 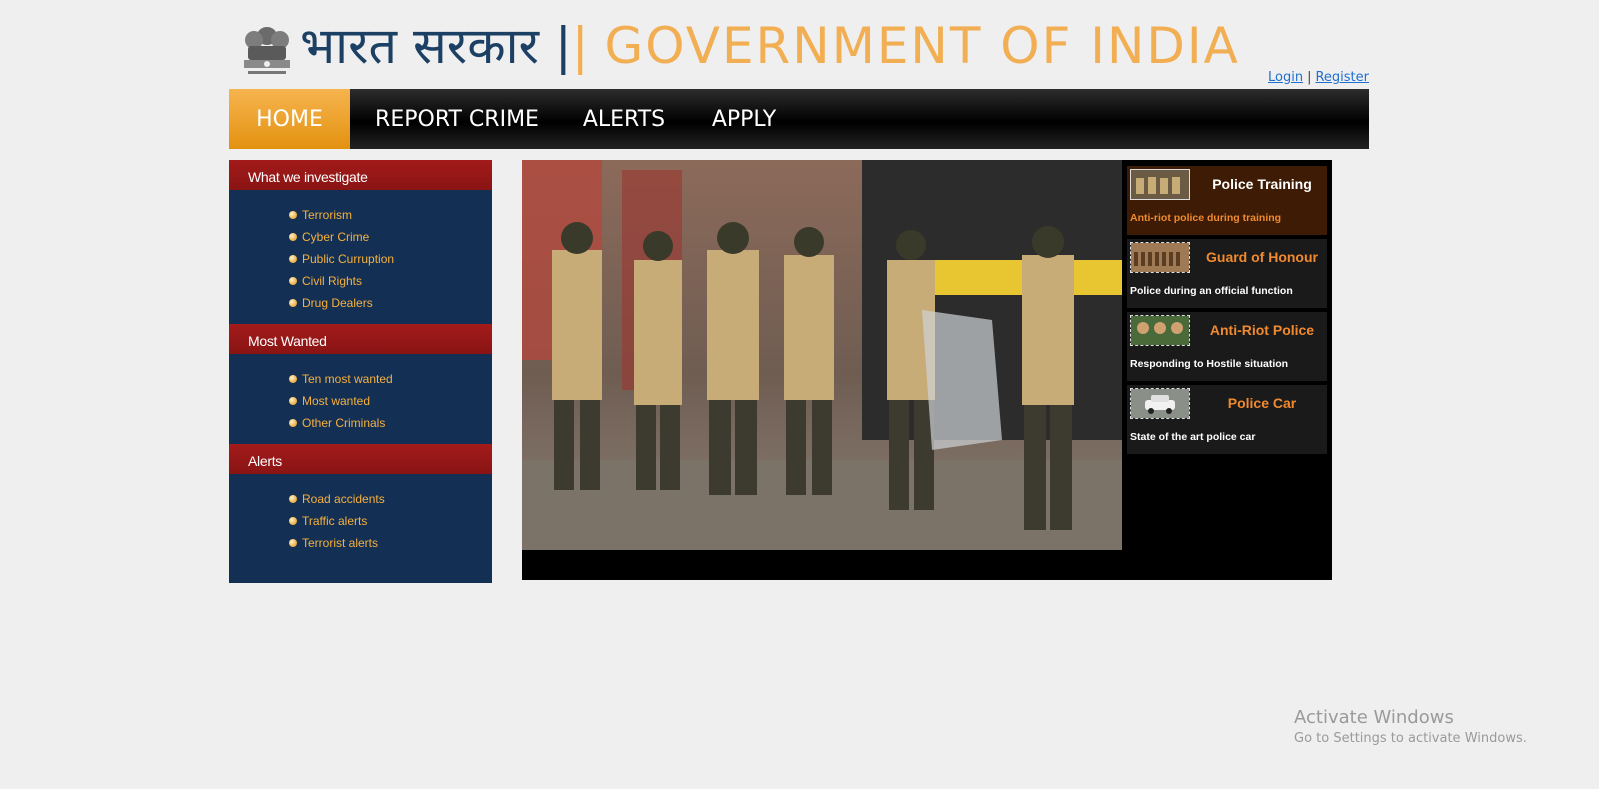 What do you see at coordinates (1227, 419) in the screenshot?
I see `thumbnail-item: Police Car State of the art police car` at bounding box center [1227, 419].